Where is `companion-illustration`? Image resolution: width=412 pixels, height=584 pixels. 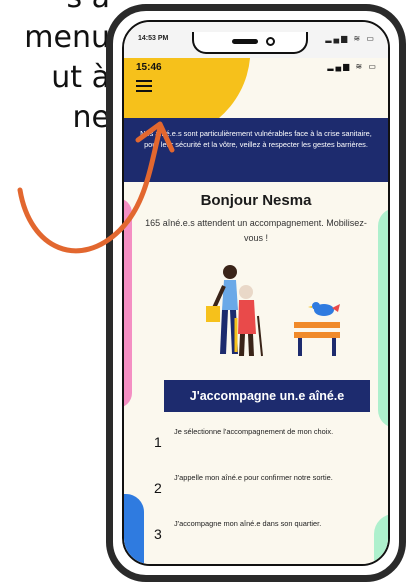
companion-illustration is located at coordinates (273, 311).